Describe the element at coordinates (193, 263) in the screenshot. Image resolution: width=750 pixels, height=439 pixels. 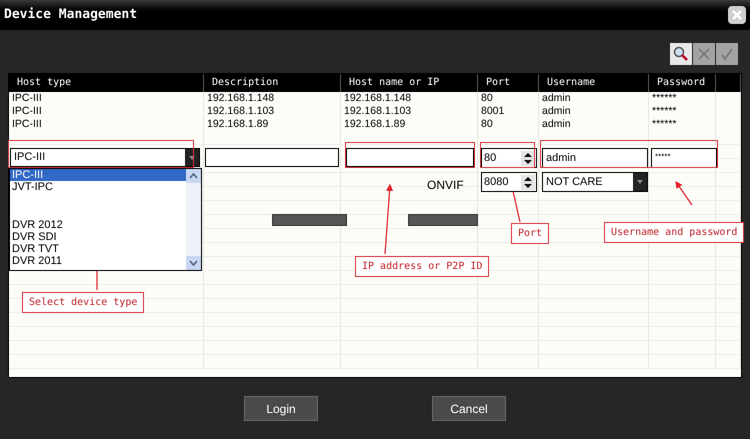
I see `scroll-down-icon` at that location.